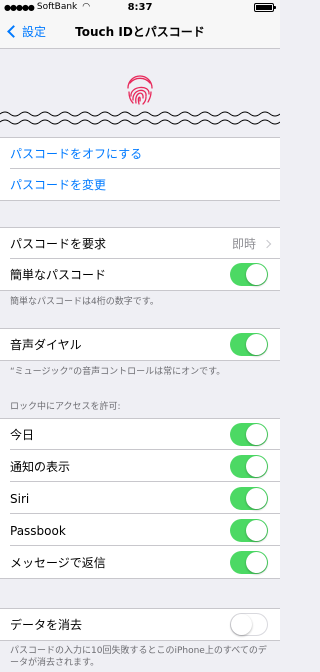  I want to click on voice-dial-row: 音声ダイヤル, so click(140, 344).